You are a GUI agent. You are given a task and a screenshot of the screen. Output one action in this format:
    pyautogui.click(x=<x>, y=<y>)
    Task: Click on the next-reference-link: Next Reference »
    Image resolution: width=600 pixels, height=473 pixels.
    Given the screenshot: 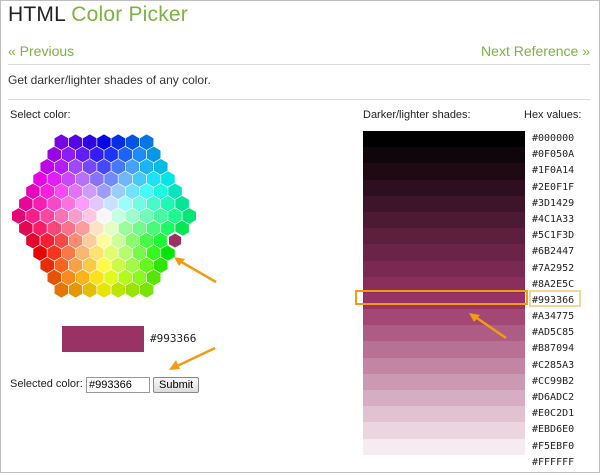 What is the action you would take?
    pyautogui.click(x=535, y=51)
    